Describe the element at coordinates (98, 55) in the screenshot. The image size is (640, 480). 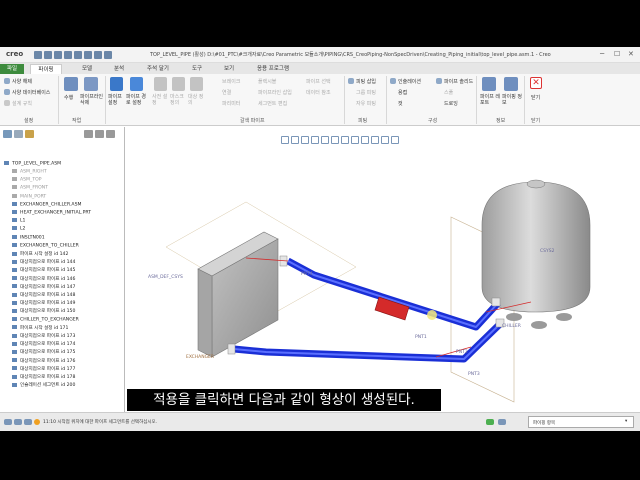
I see `windows-icon` at that location.